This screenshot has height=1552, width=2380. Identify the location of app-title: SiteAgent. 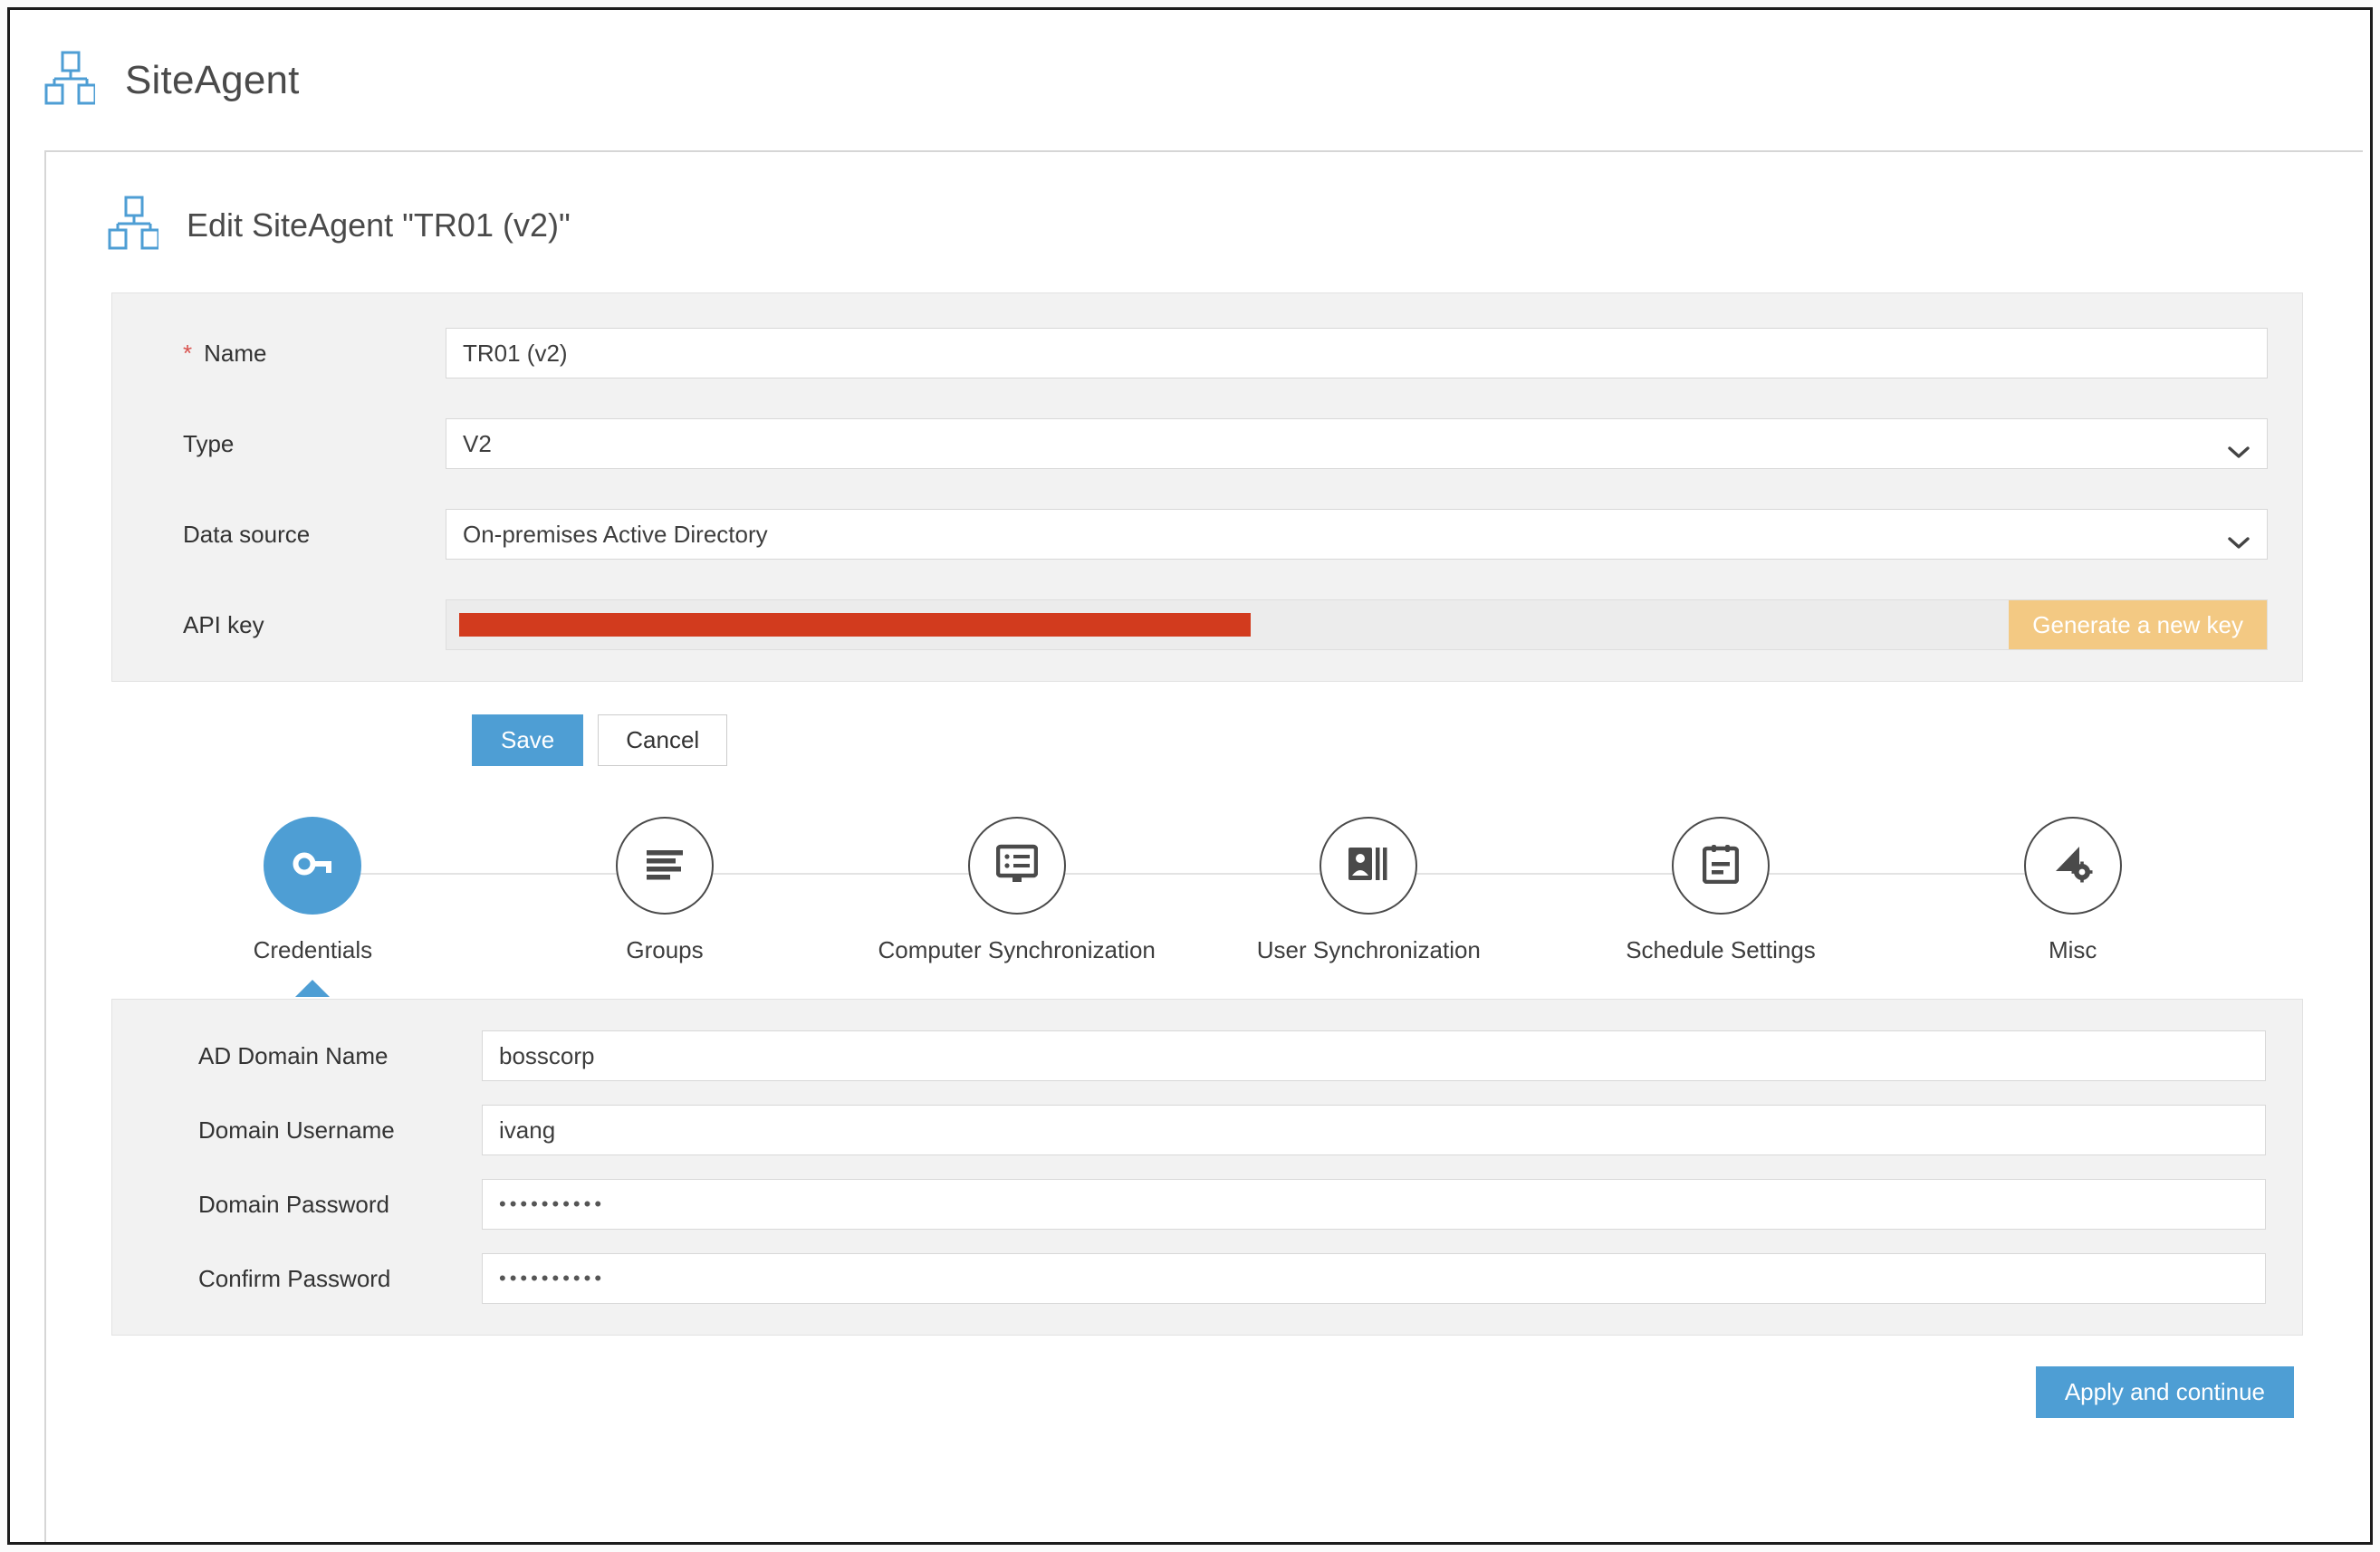
(213, 80).